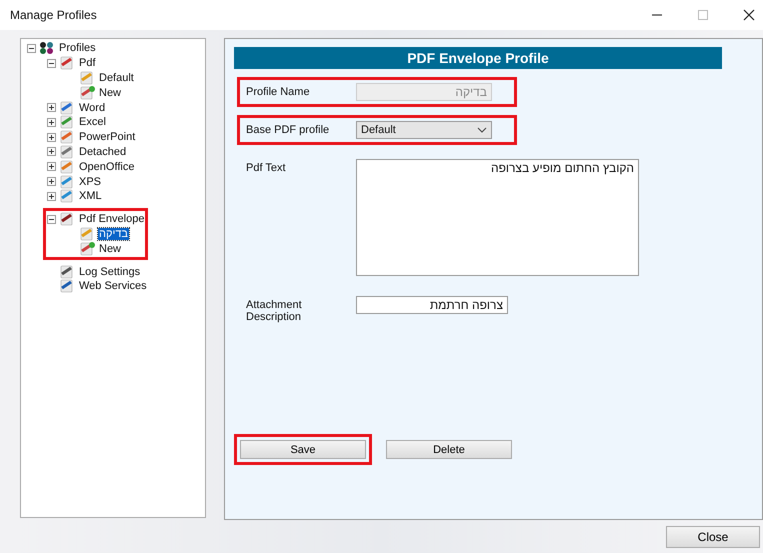 The image size is (763, 553). Describe the element at coordinates (274, 310) in the screenshot. I see `field-label: Attachment Description` at that location.